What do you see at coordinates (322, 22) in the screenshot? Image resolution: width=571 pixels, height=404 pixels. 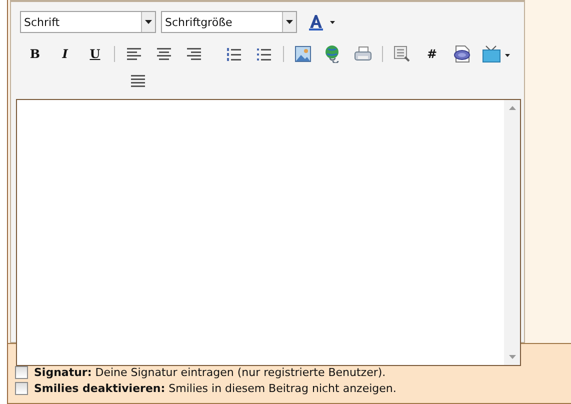 I see `font-color-button` at bounding box center [322, 22].